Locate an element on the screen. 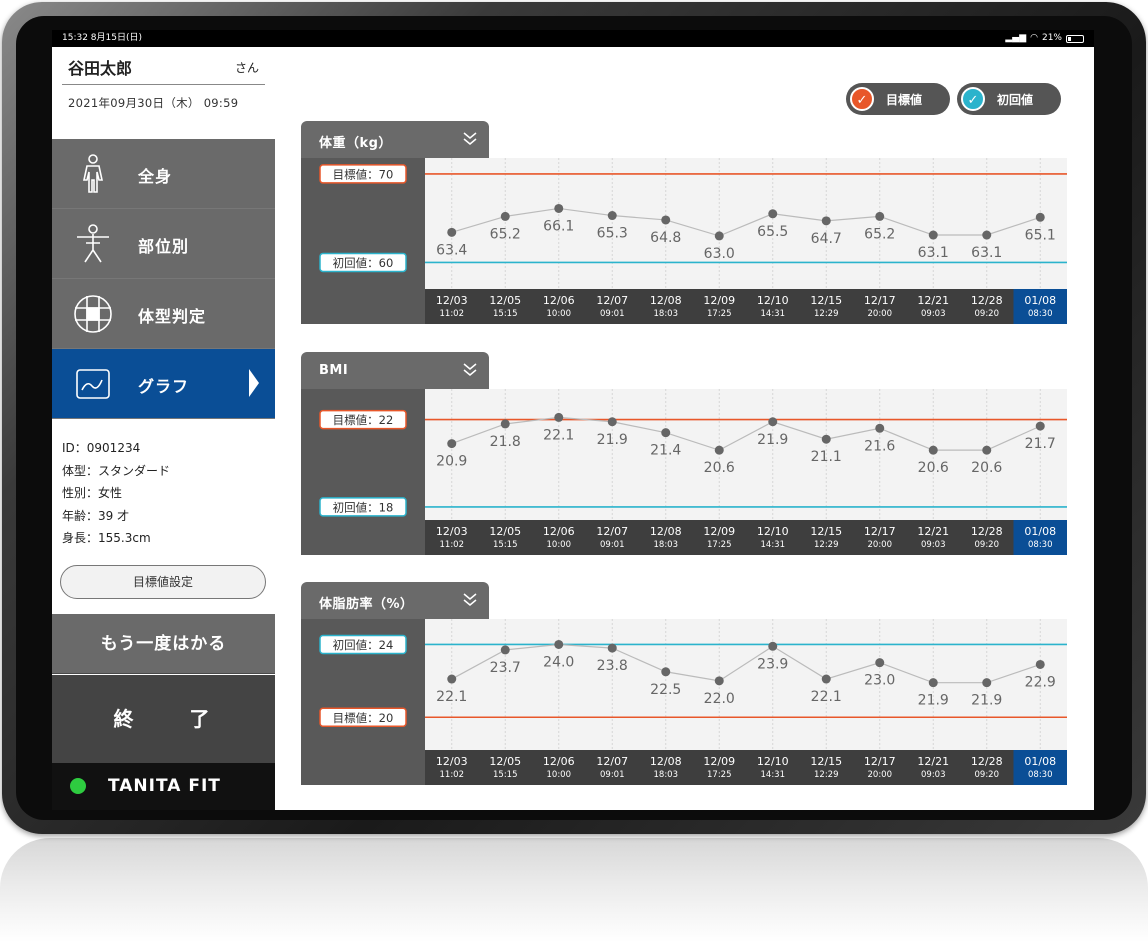  data-label: 22.9 is located at coordinates (1040, 682).